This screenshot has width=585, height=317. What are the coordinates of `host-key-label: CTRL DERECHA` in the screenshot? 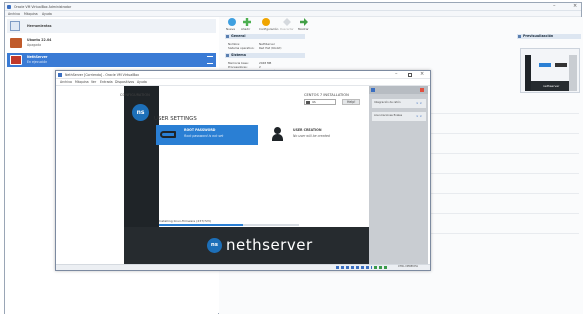 It's located at (408, 266).